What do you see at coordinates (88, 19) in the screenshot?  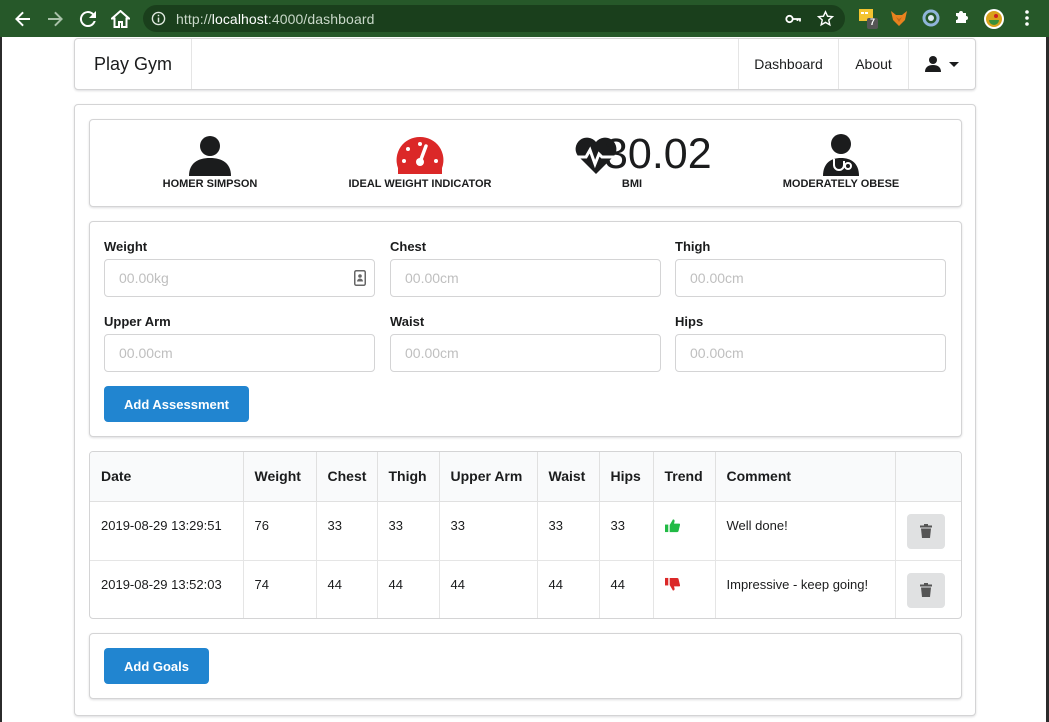 I see `reload-icon` at bounding box center [88, 19].